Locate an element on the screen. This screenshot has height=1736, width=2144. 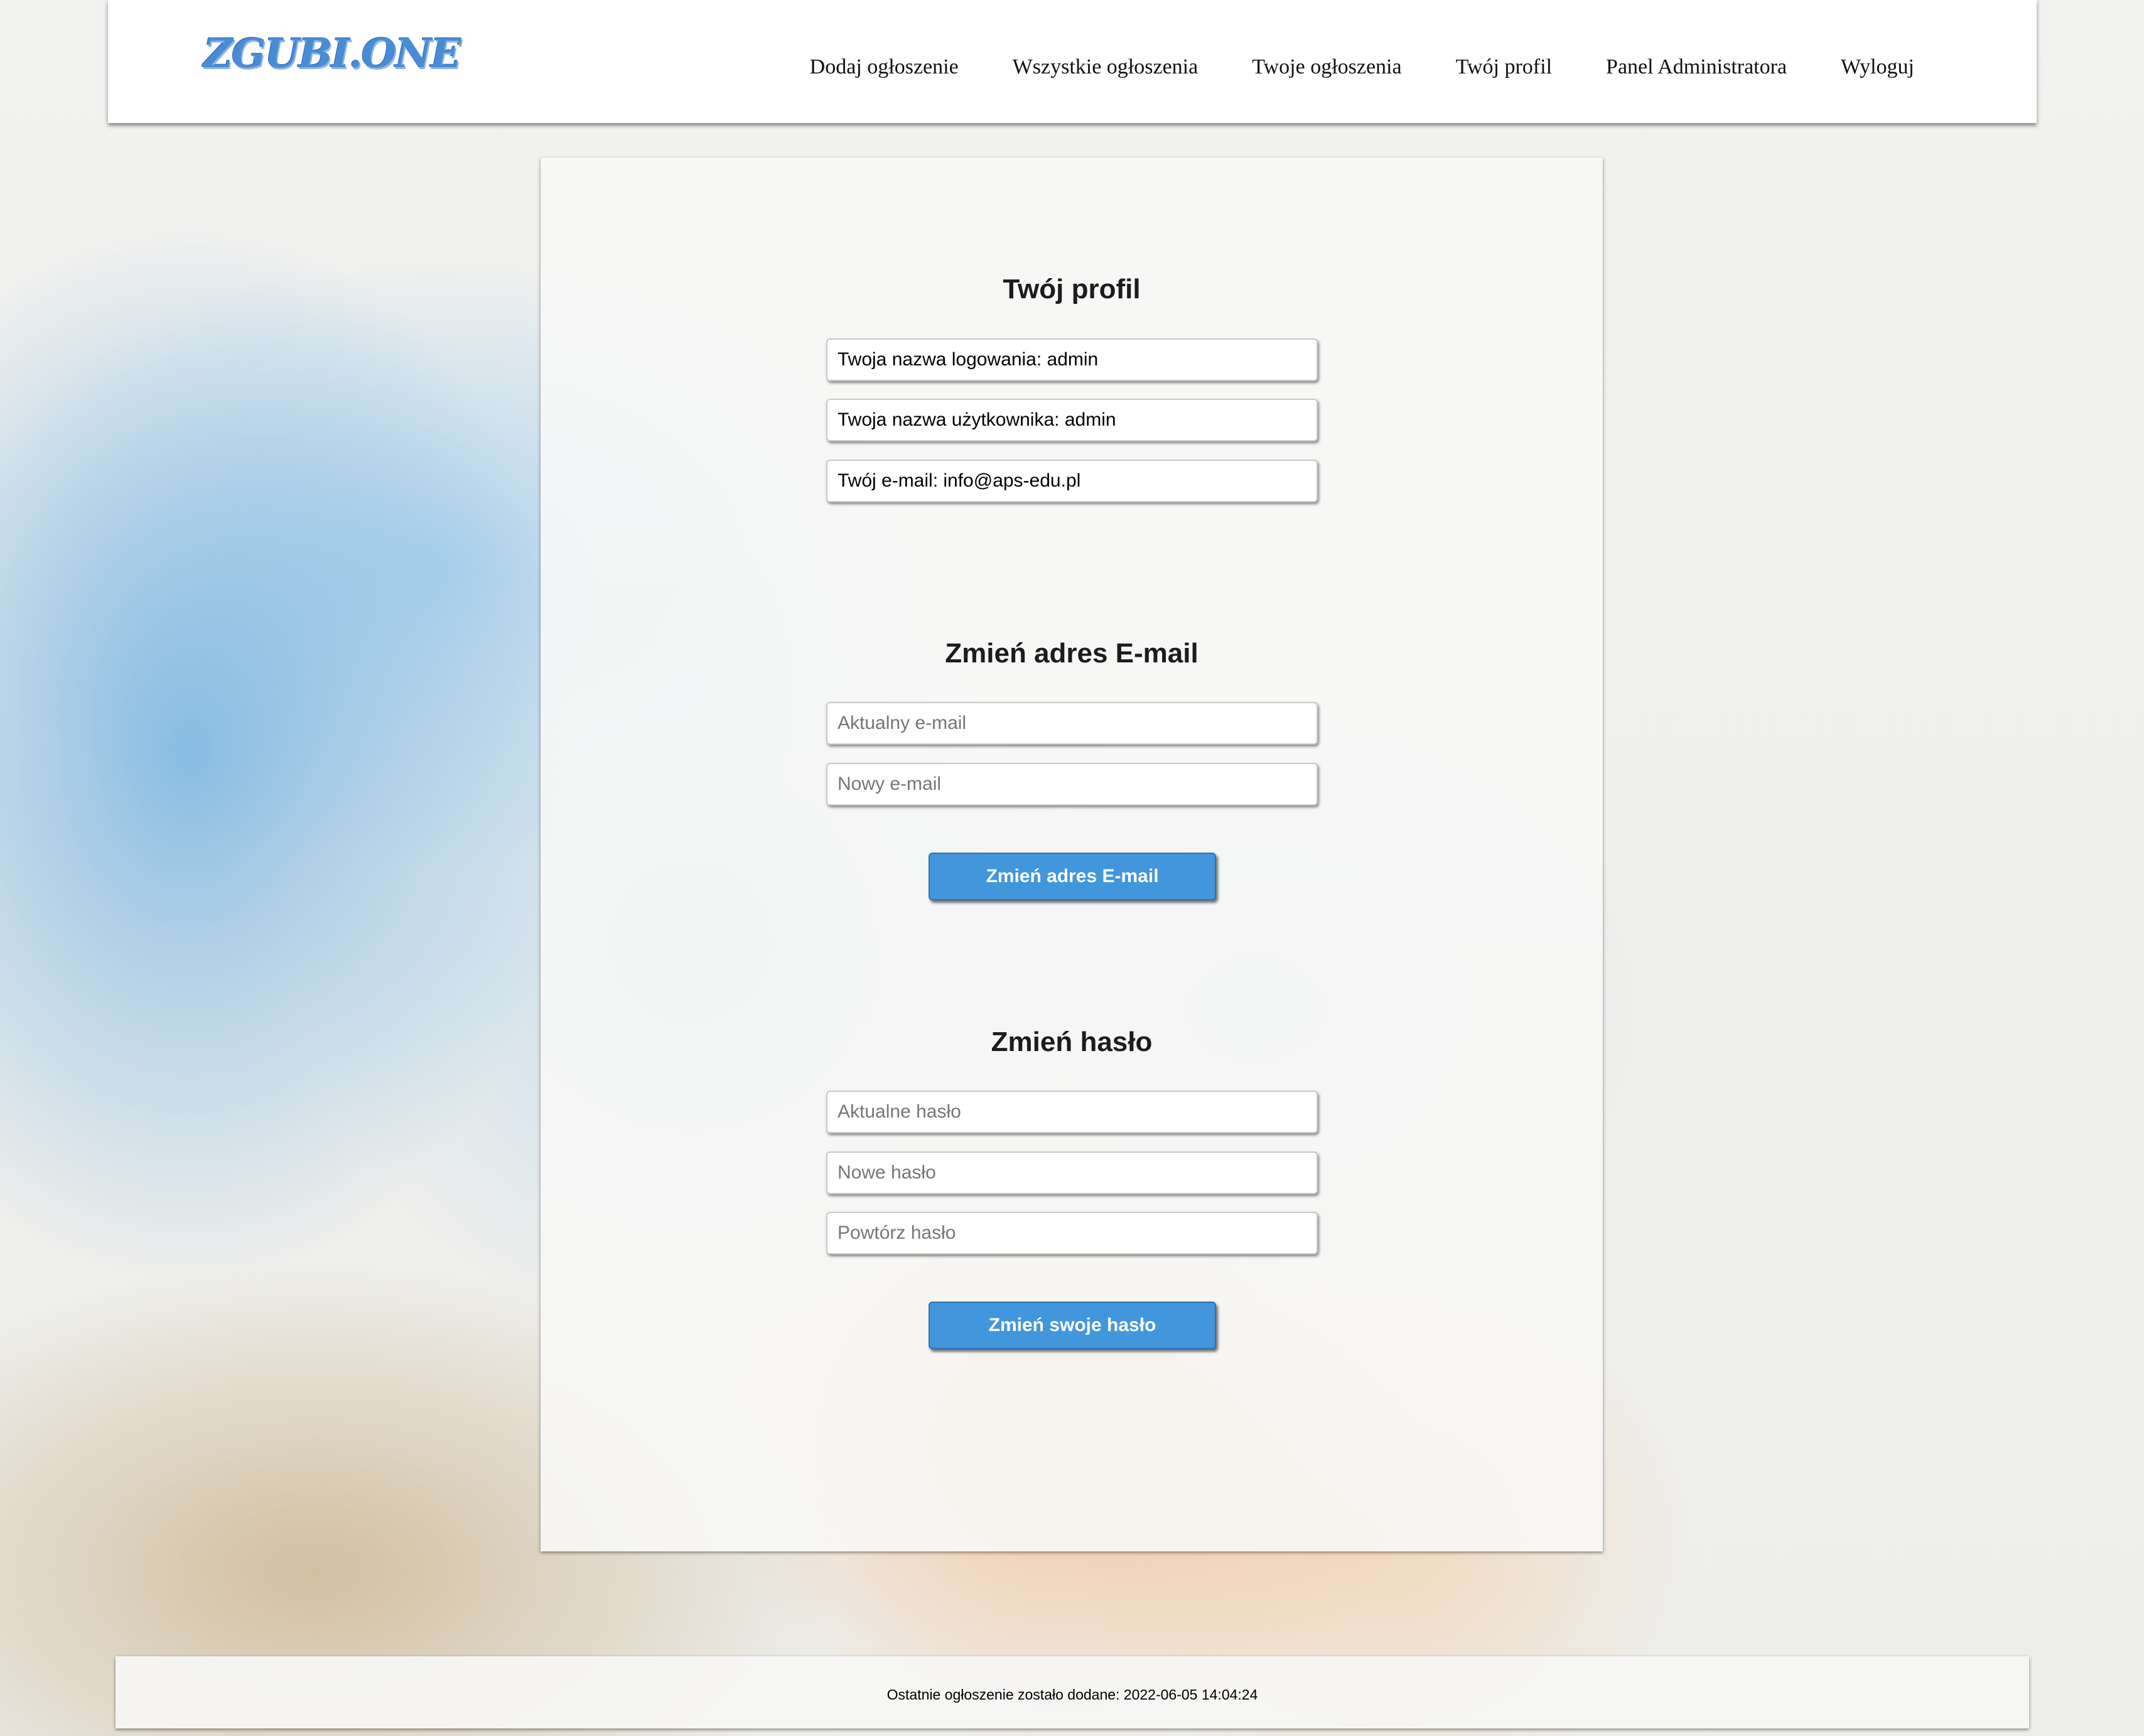
change-email-section: Zmień adres E-mail is located at coordinates (1072, 654).